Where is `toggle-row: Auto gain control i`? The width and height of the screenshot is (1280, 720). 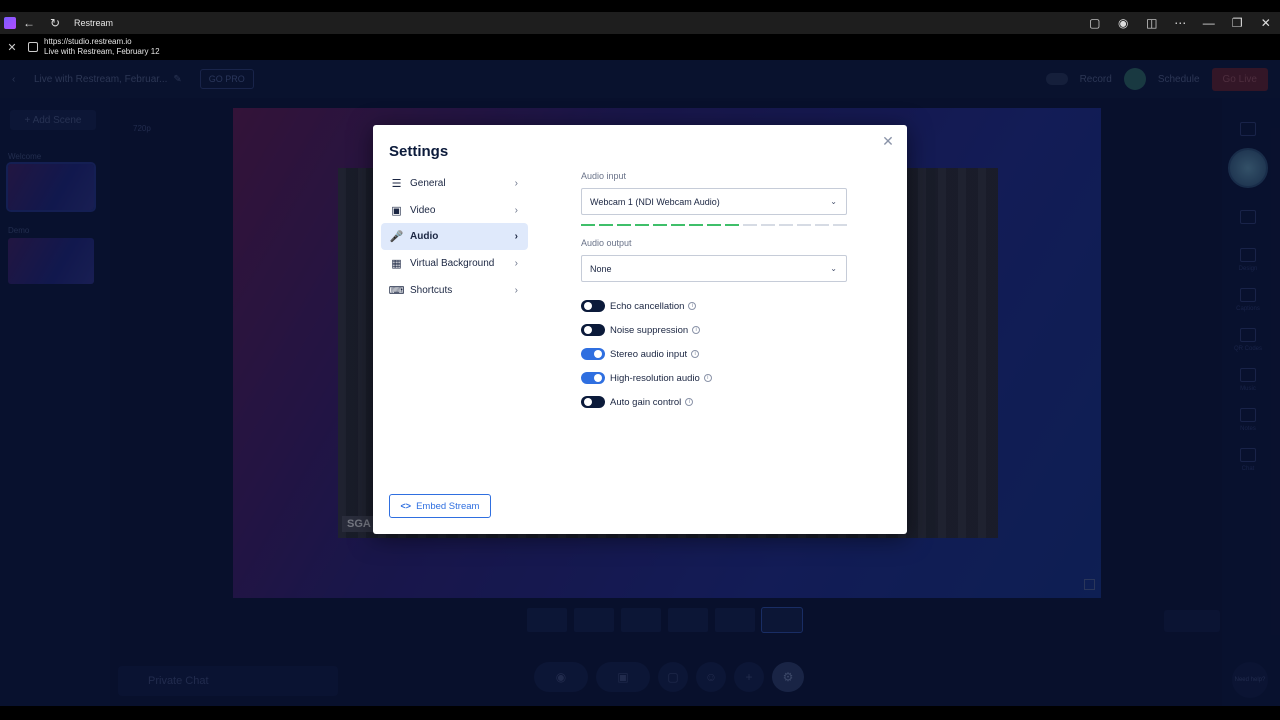 toggle-row: Auto gain control i is located at coordinates (637, 402).